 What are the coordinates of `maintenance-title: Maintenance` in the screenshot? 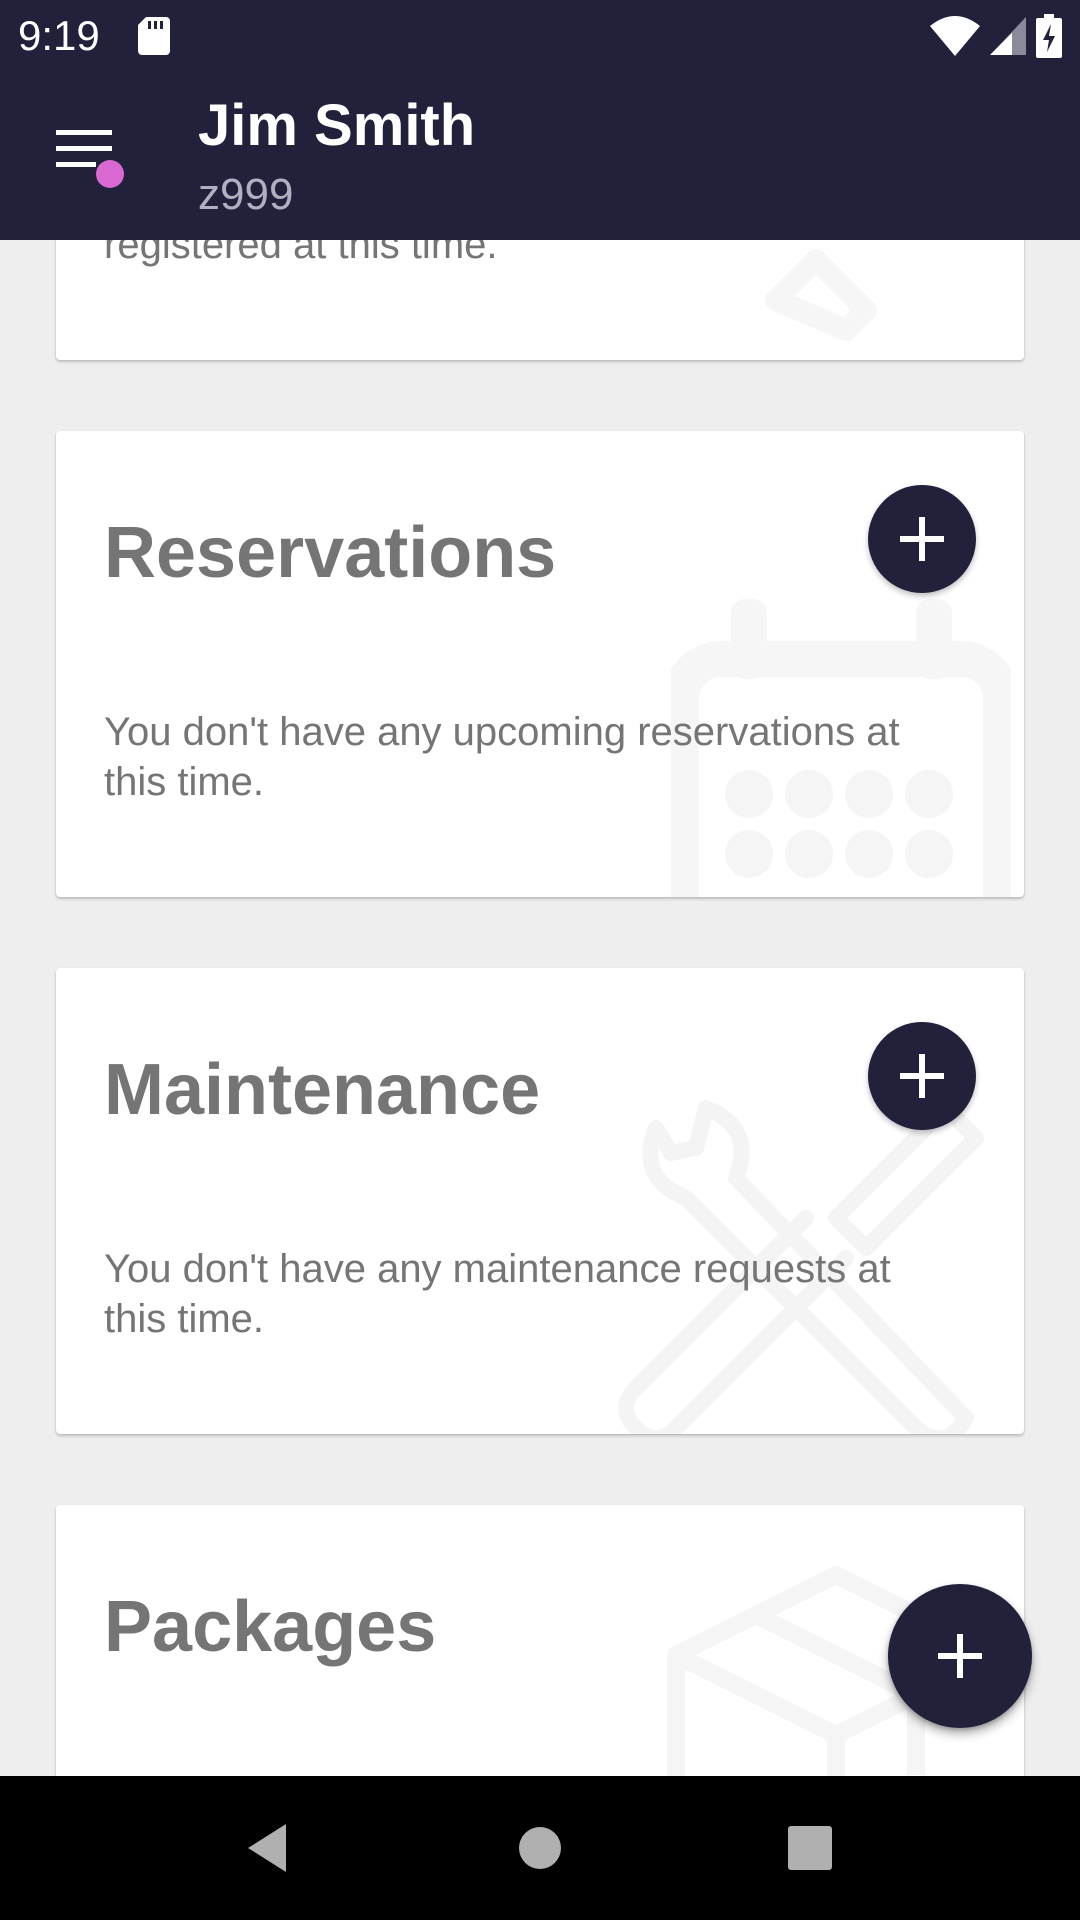 It's located at (322, 1090).